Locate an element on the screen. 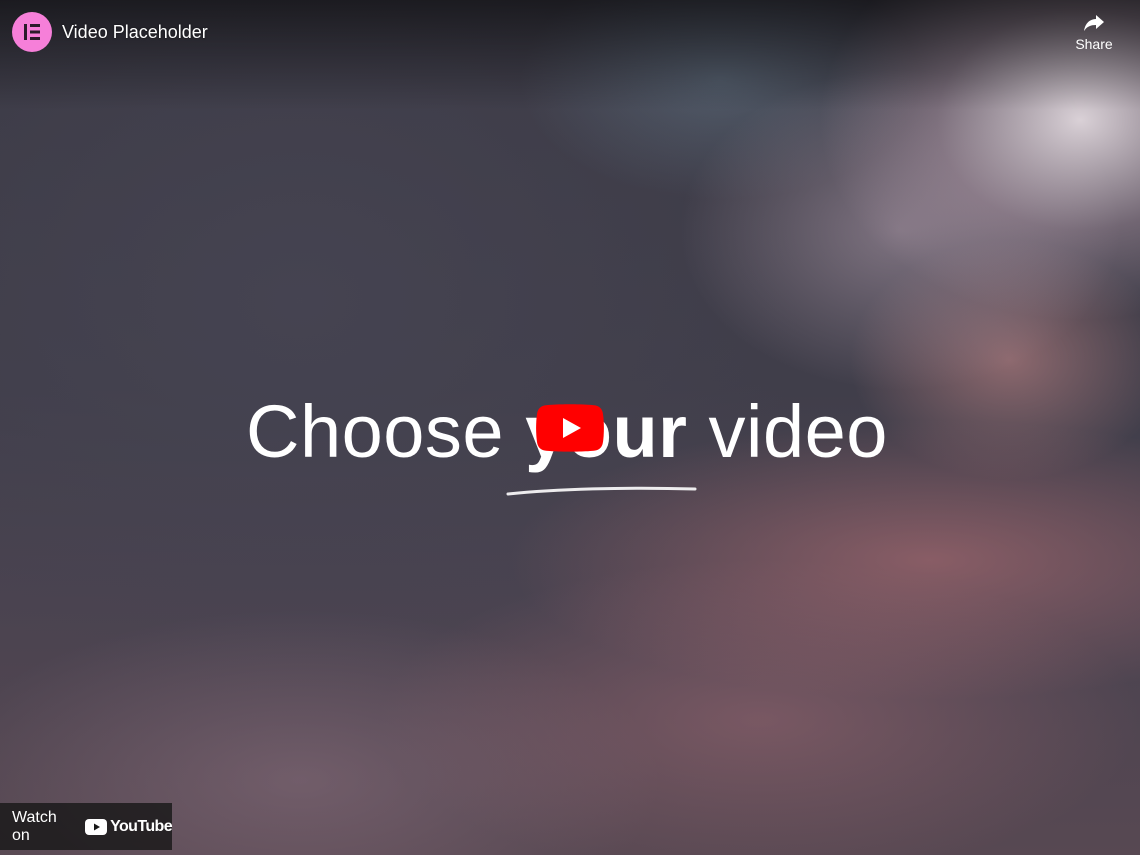 The width and height of the screenshot is (1140, 855). watch-on-label: Watch on is located at coordinates (34, 826).